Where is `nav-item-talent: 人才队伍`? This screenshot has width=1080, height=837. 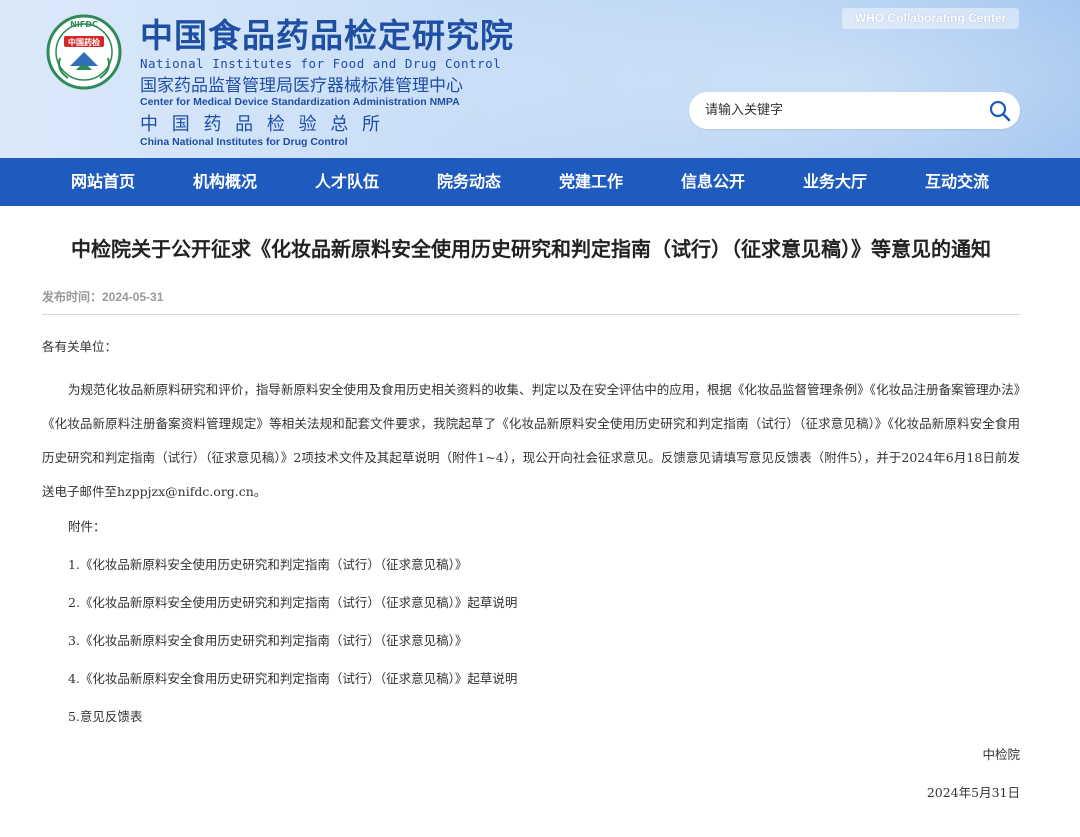 nav-item-talent: 人才队伍 is located at coordinates (347, 182).